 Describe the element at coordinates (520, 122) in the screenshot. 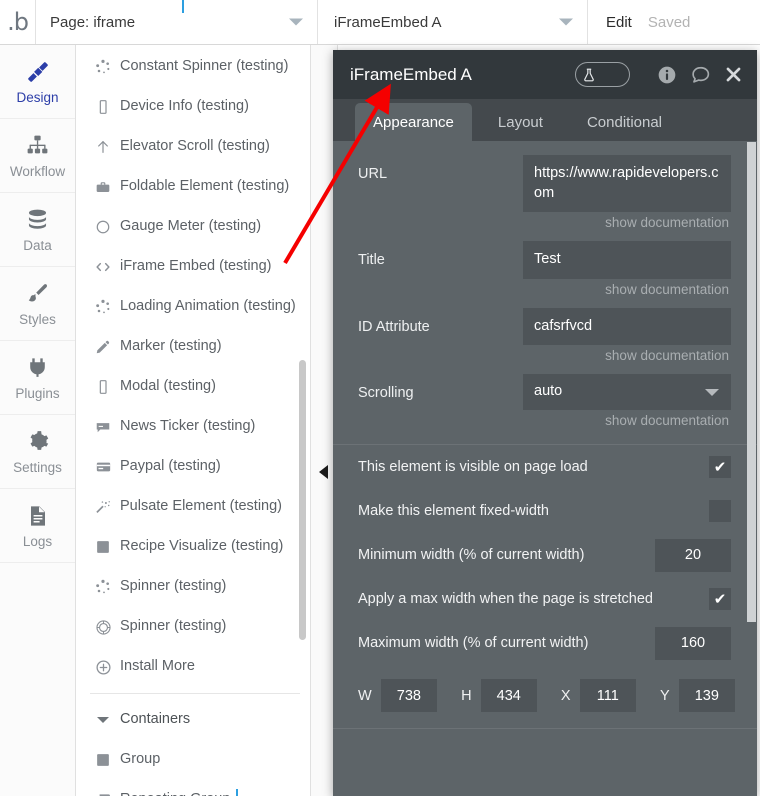

I see `tab-layout: Layout` at that location.